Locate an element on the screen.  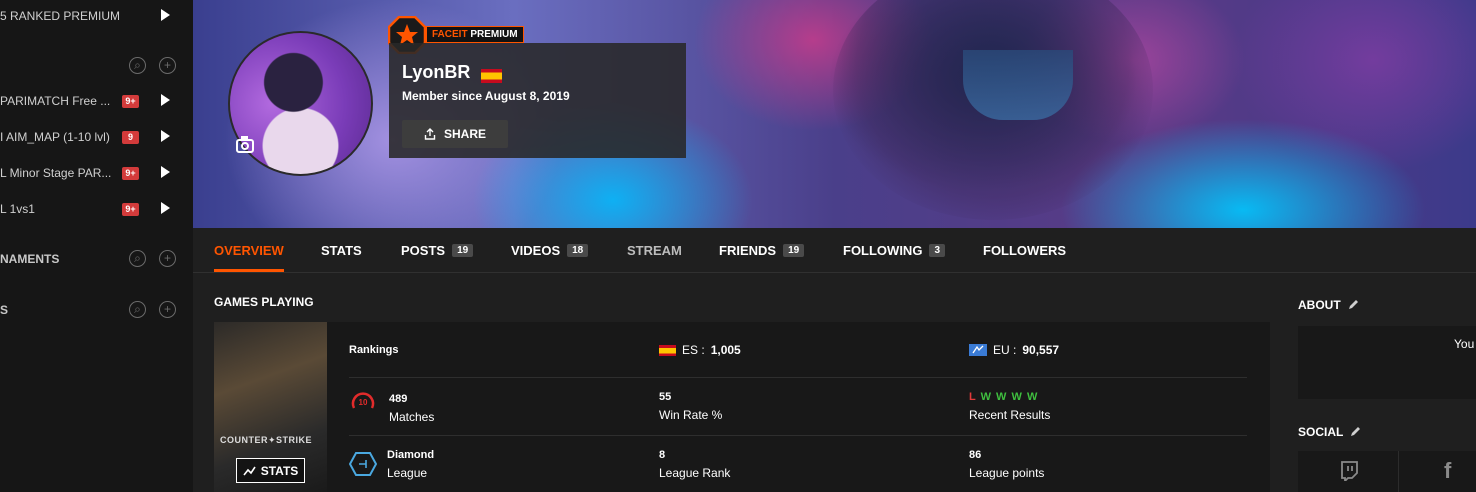
sidebar-queue-item: 5 RANKED PREMIUM is located at coordinates (96, 16).